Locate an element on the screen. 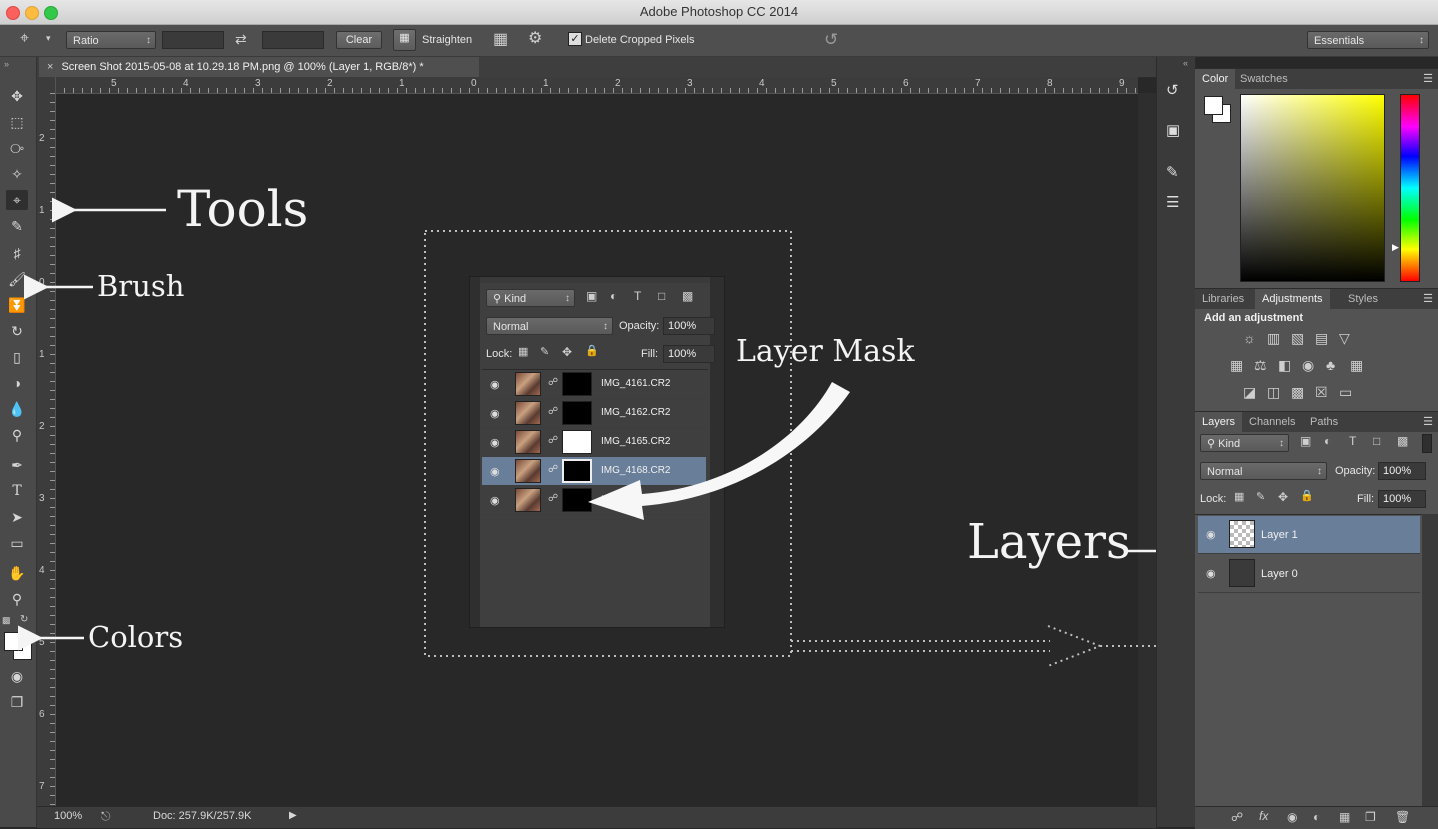 The height and width of the screenshot is (829, 1438). move-tool-icon: ✥ is located at coordinates (17, 96).